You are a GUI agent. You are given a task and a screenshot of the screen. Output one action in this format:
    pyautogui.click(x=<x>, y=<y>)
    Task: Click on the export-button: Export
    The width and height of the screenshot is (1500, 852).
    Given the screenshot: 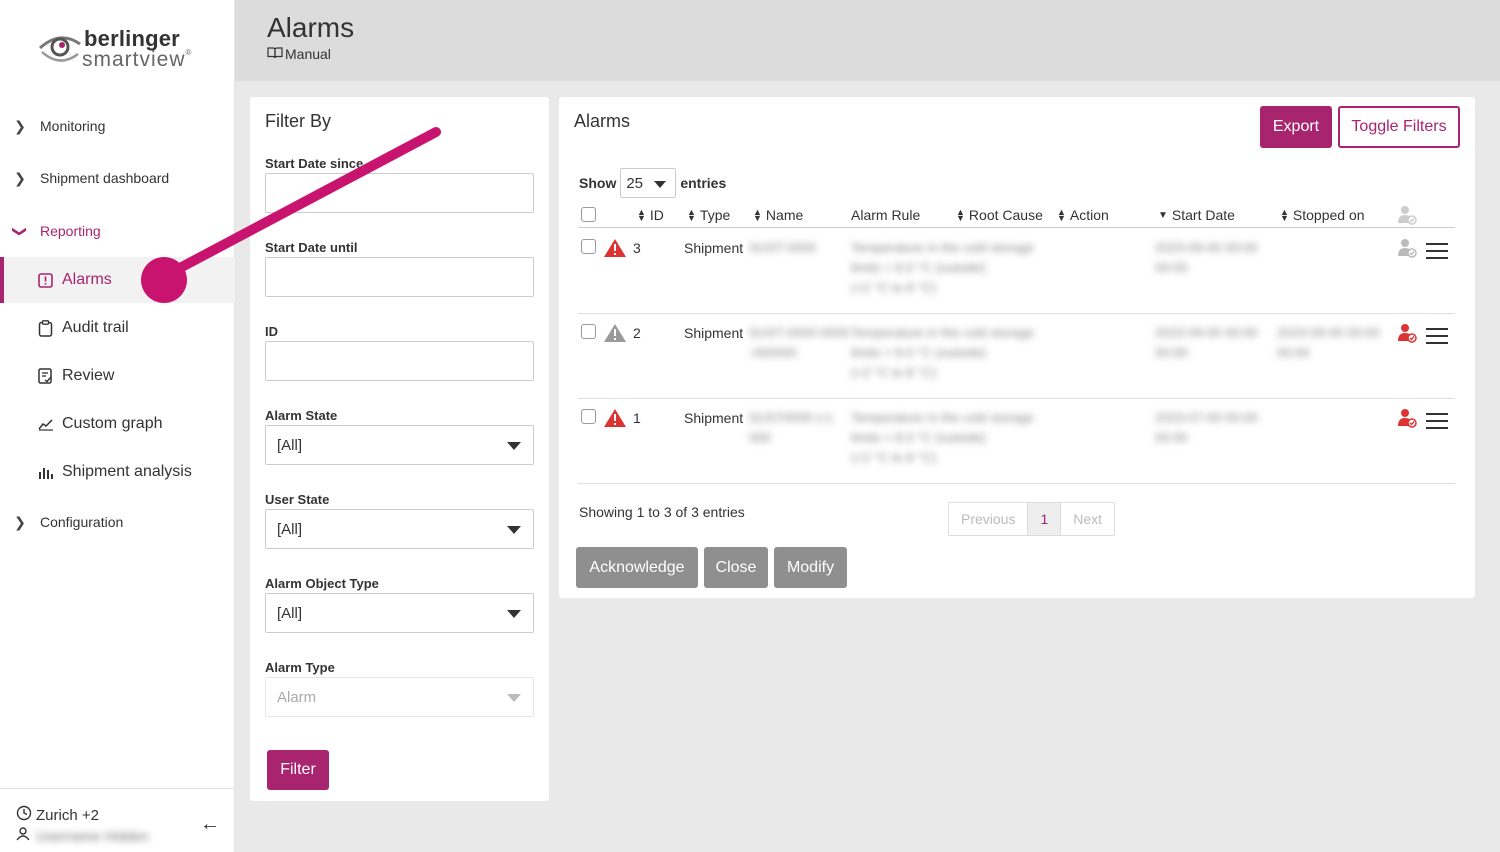 What is the action you would take?
    pyautogui.click(x=1296, y=127)
    